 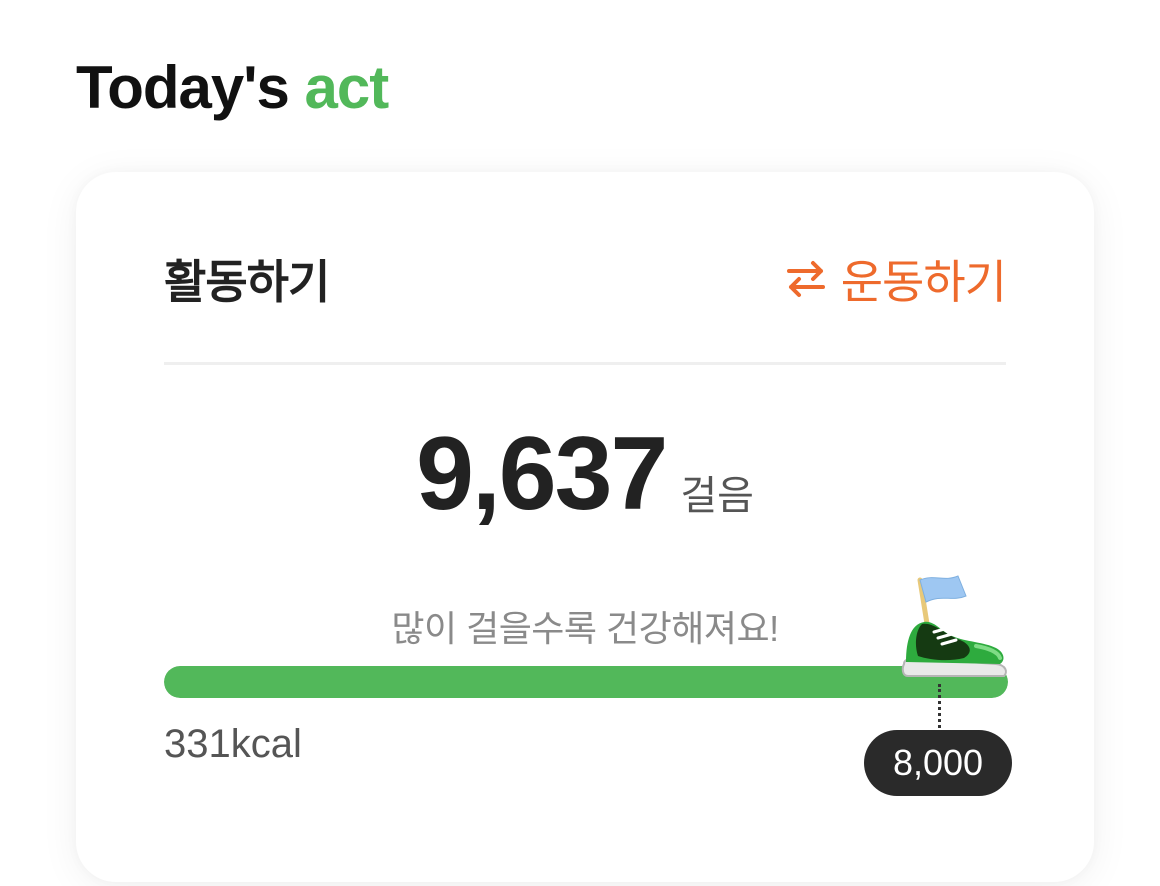 What do you see at coordinates (247, 282) in the screenshot?
I see `section-label: 활동하기` at bounding box center [247, 282].